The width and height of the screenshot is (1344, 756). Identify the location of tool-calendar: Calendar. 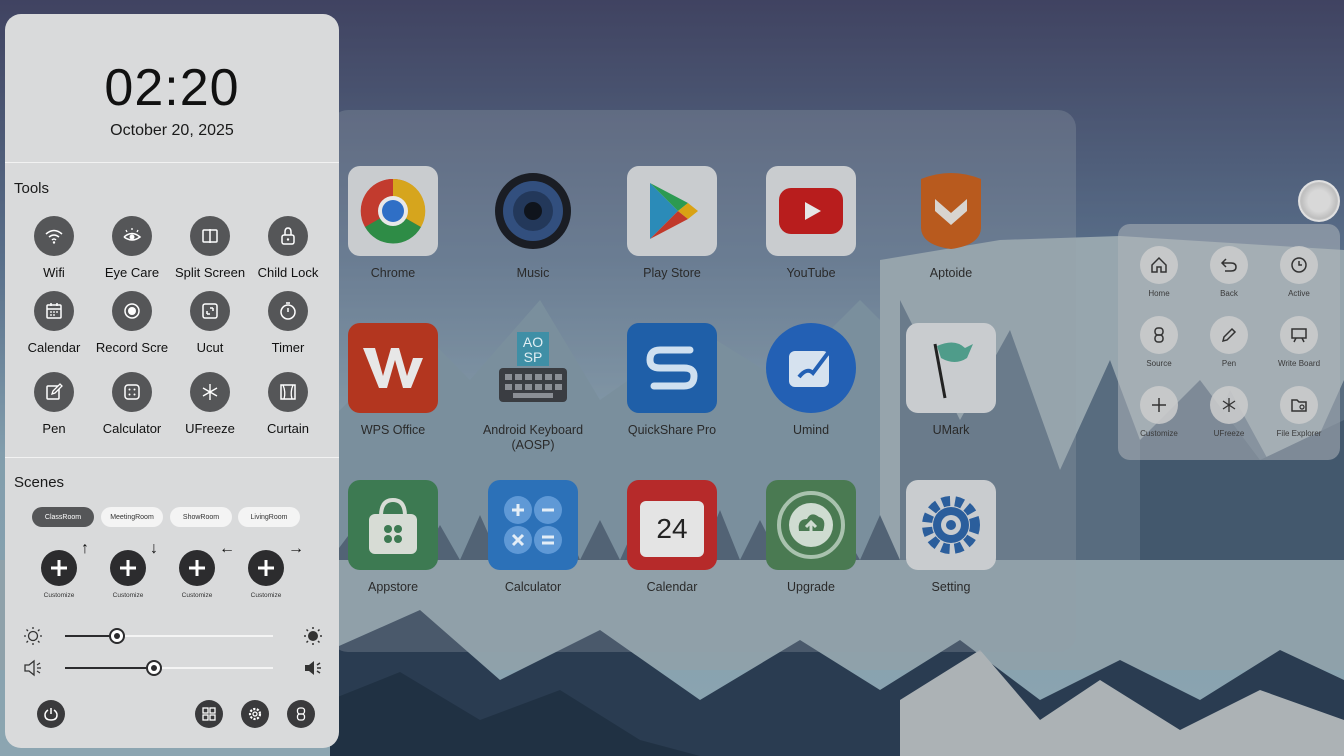
(54, 323).